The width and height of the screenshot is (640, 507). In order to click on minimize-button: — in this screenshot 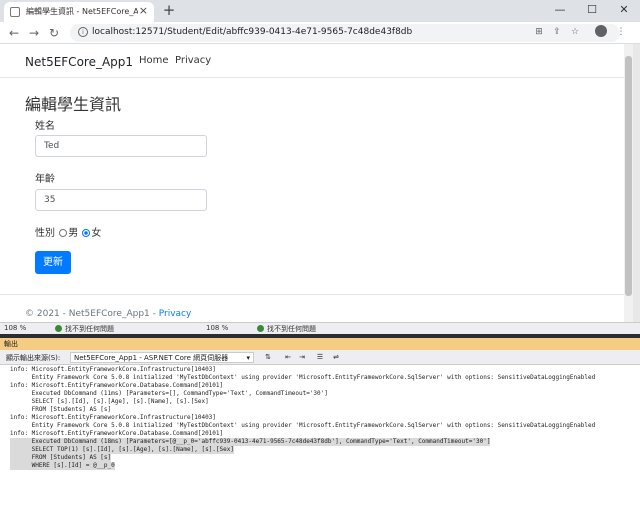, I will do `click(560, 11)`.